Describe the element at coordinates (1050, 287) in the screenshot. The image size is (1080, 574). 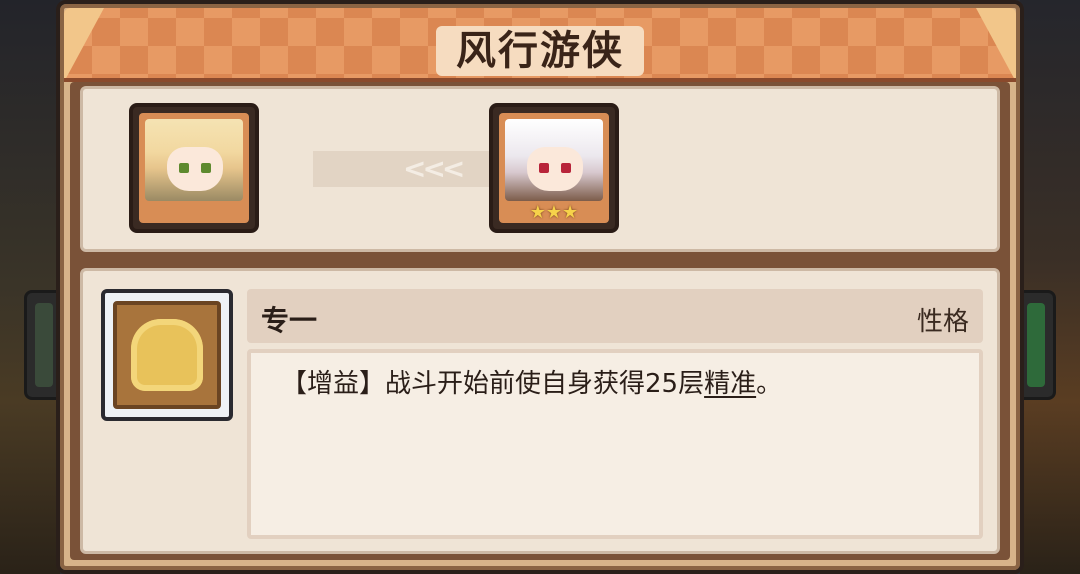
I see `background-right` at that location.